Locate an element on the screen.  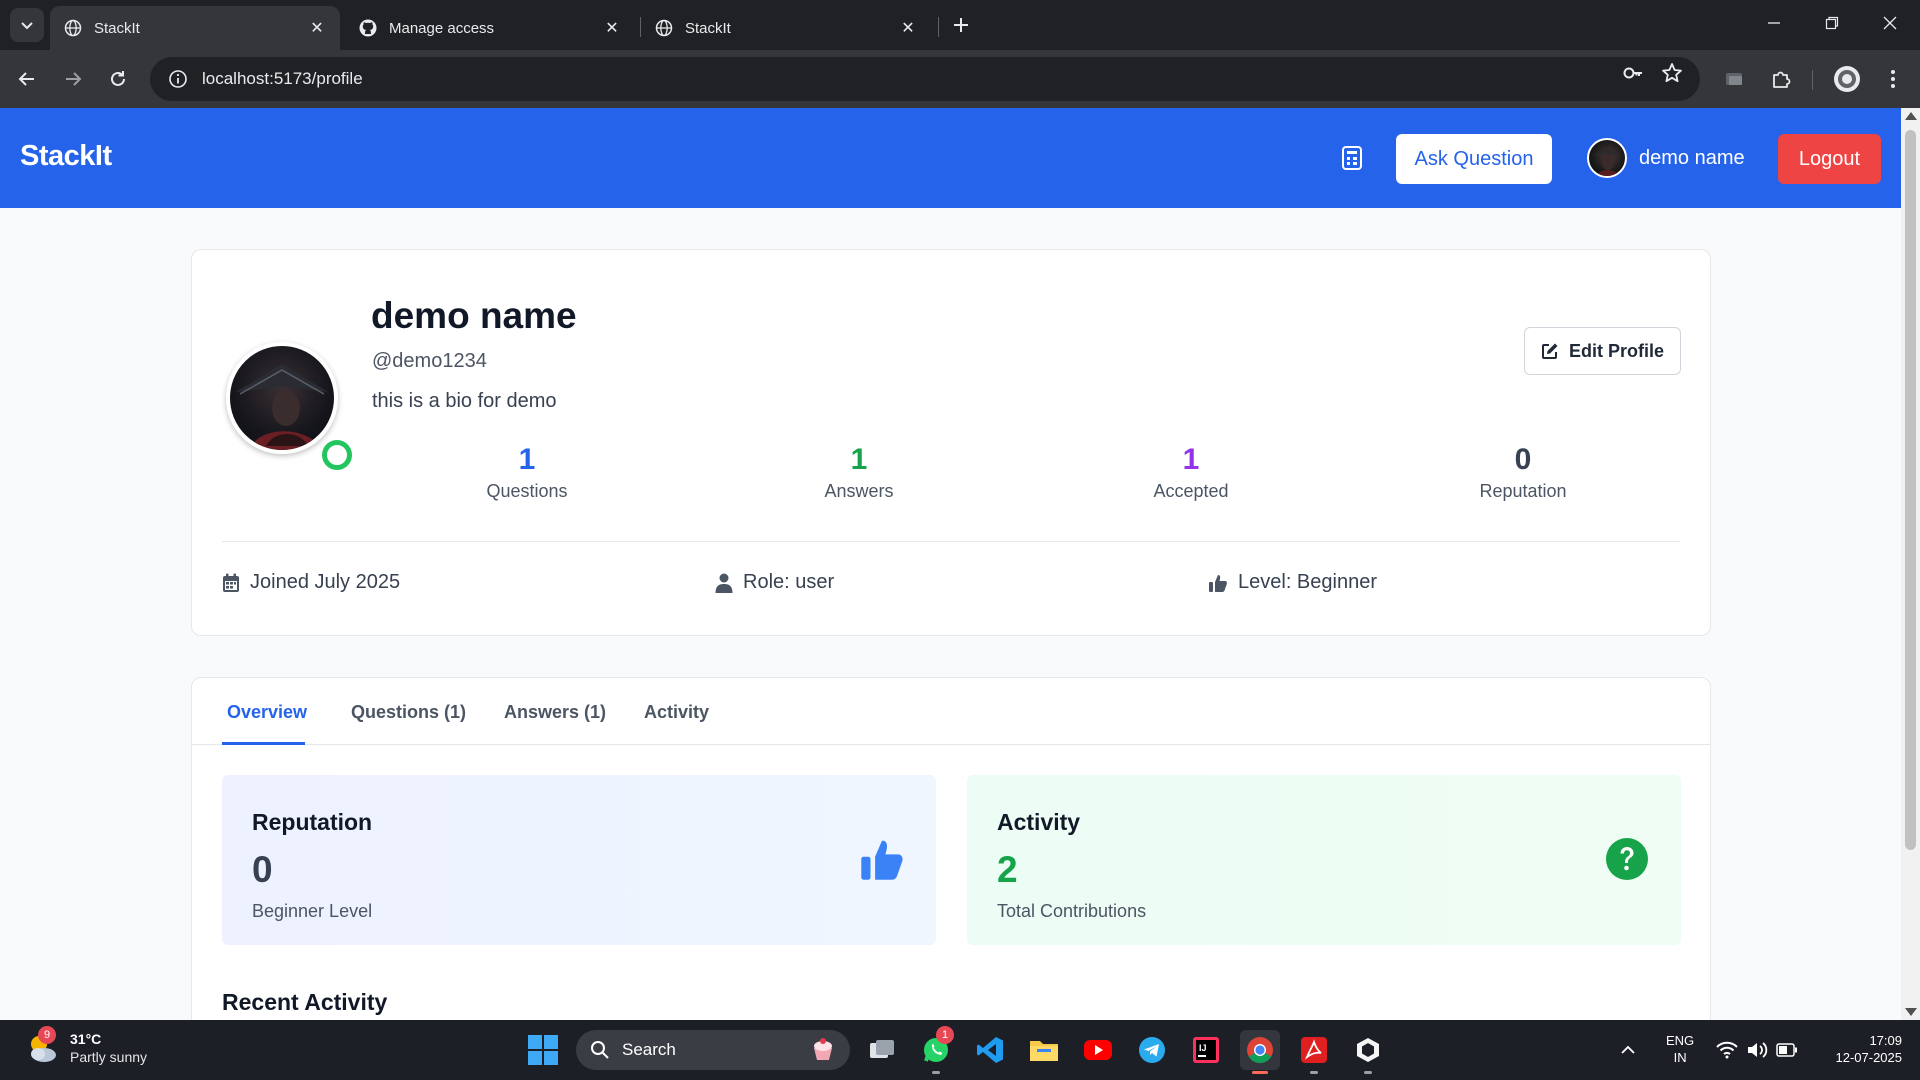
stat-label: Answers is located at coordinates (859, 491).